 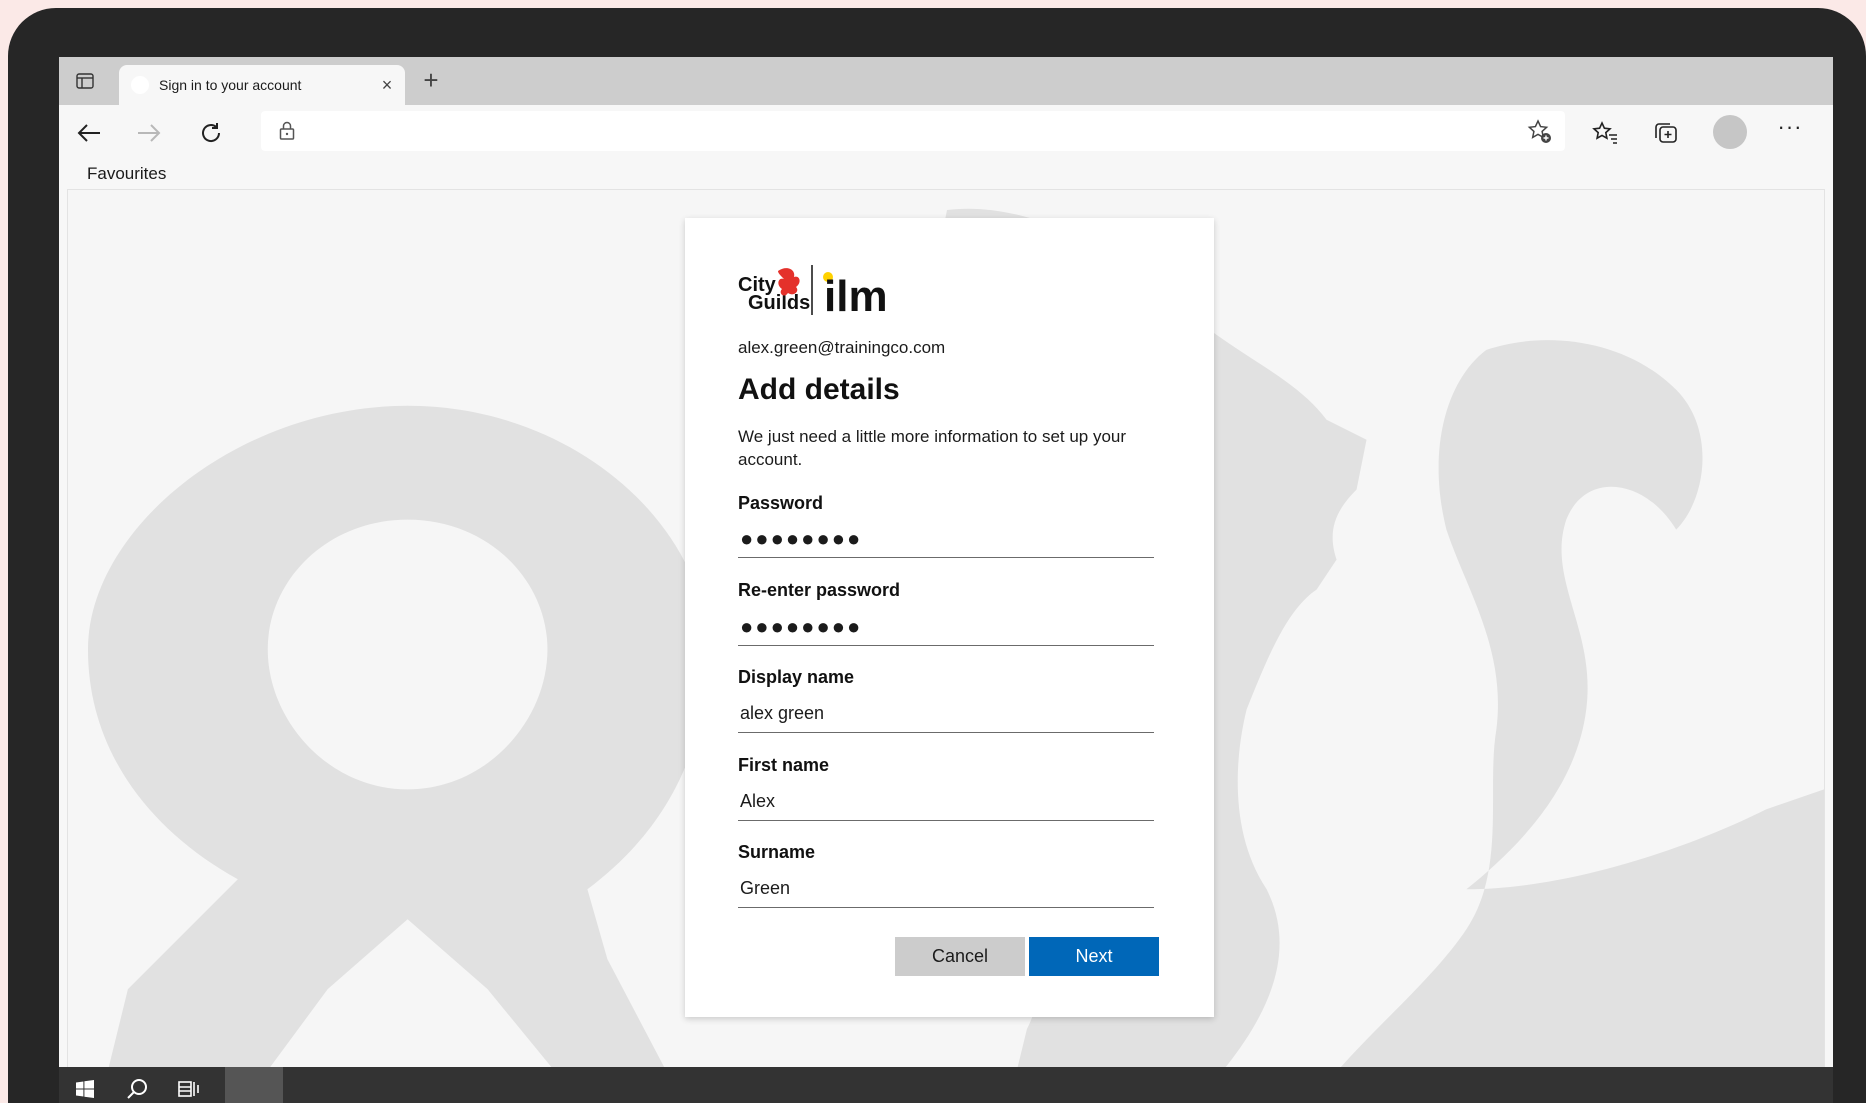 I want to click on back-arrow-icon, so click(x=89, y=133).